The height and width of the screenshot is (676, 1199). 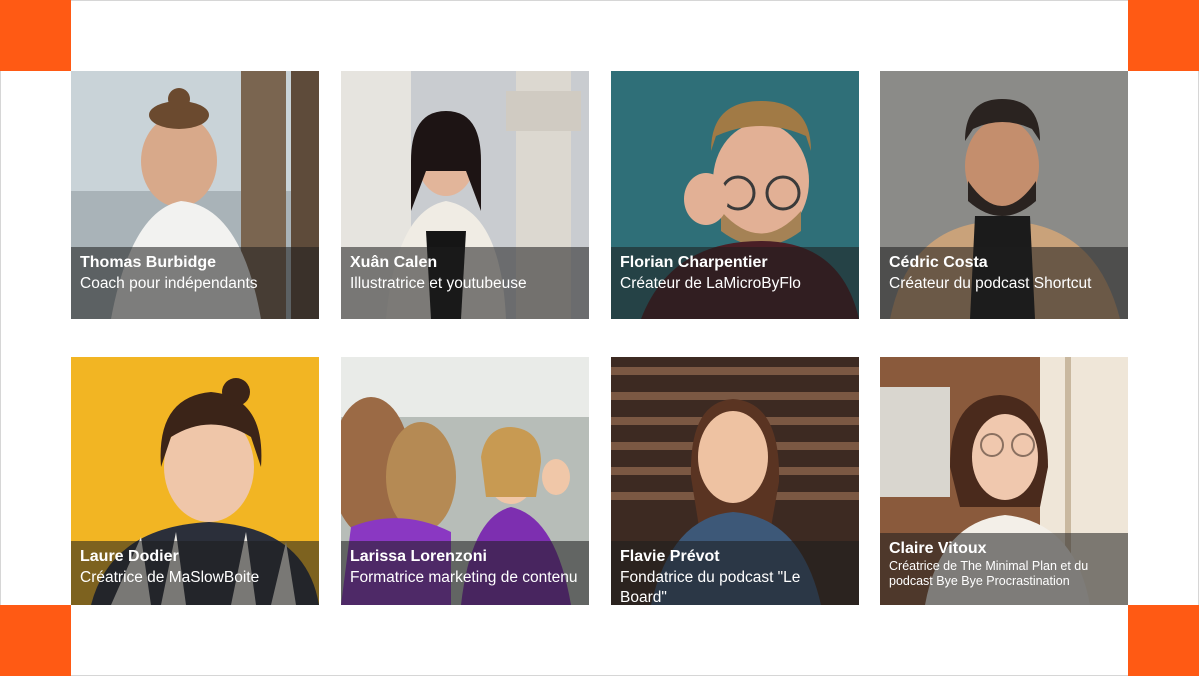 I want to click on person-role: Fondatrice du podcast "Le Board", so click(x=710, y=587).